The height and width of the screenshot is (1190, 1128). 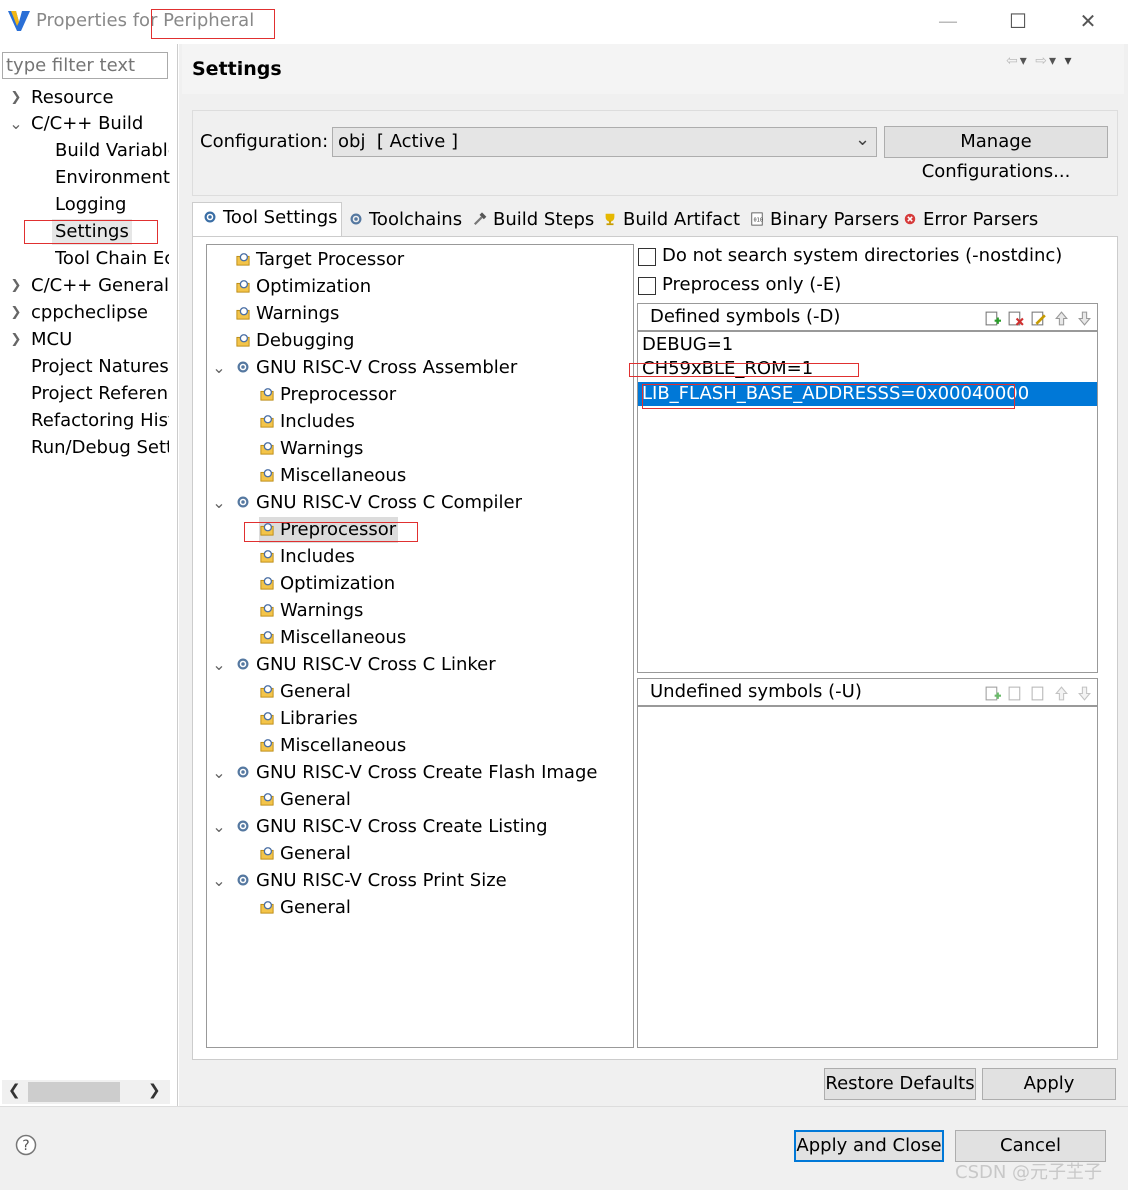 I want to click on tree-tool-group: GNU RISC-V Cross C Linker, so click(x=365, y=665).